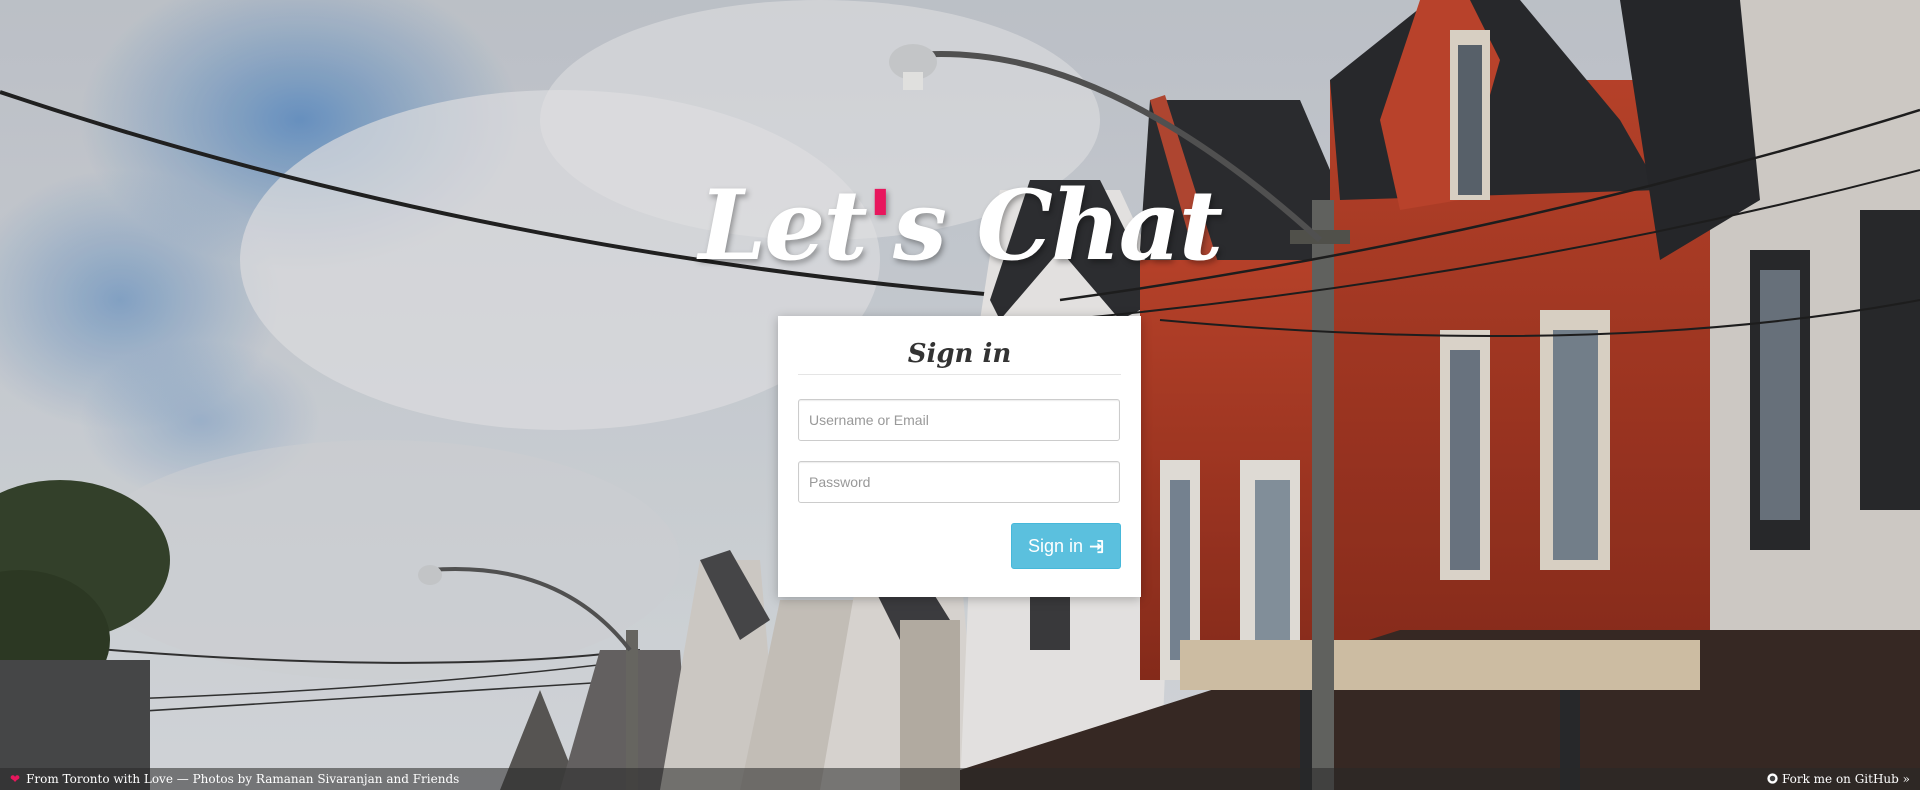 The height and width of the screenshot is (790, 1920). I want to click on username-input, so click(959, 420).